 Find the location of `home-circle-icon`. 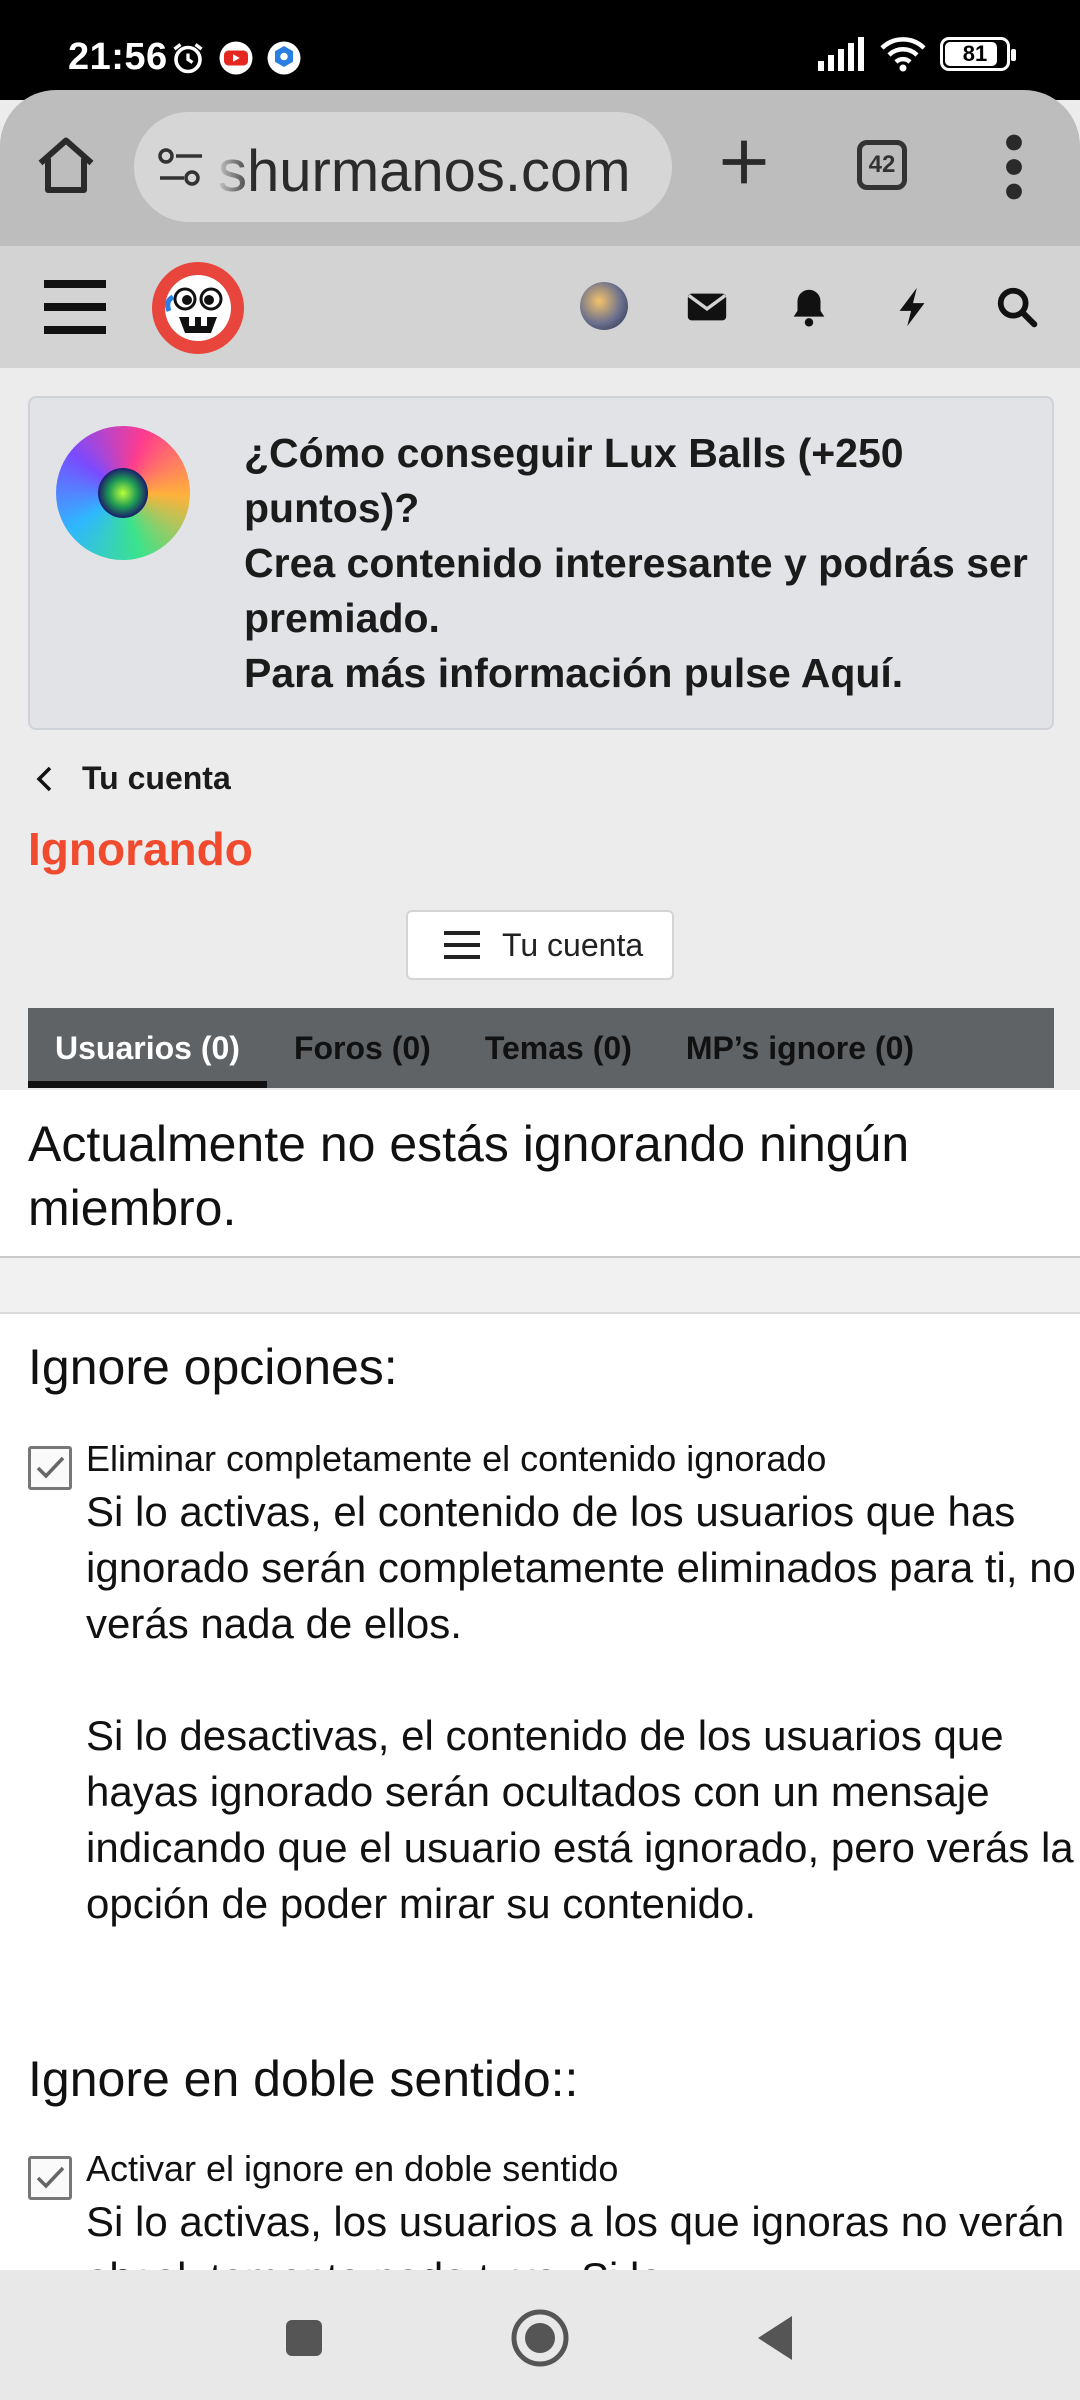

home-circle-icon is located at coordinates (540, 2338).